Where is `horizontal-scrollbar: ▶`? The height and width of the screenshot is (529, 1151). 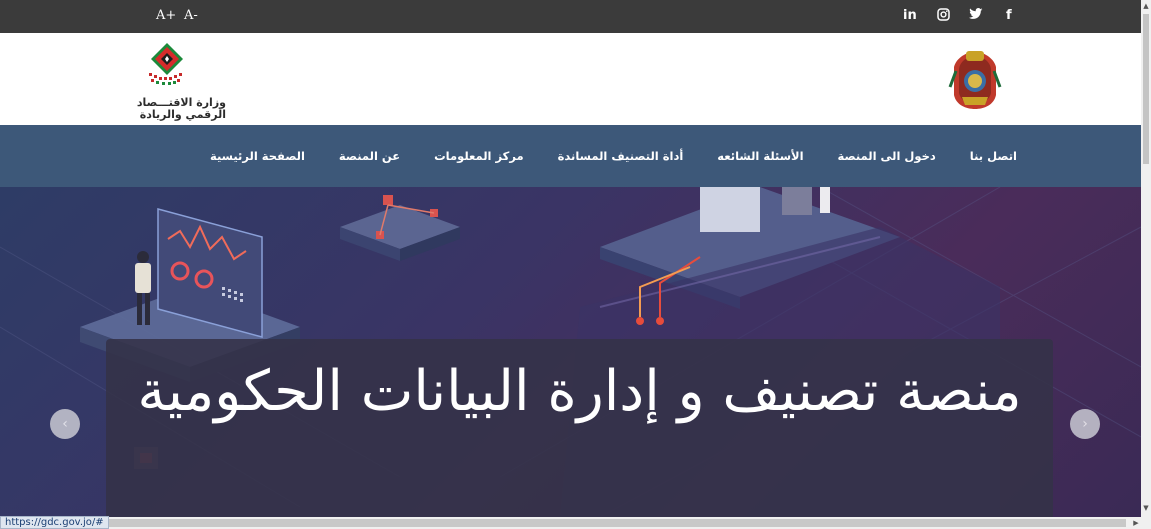
horizontal-scrollbar: ▶ is located at coordinates (575, 523).